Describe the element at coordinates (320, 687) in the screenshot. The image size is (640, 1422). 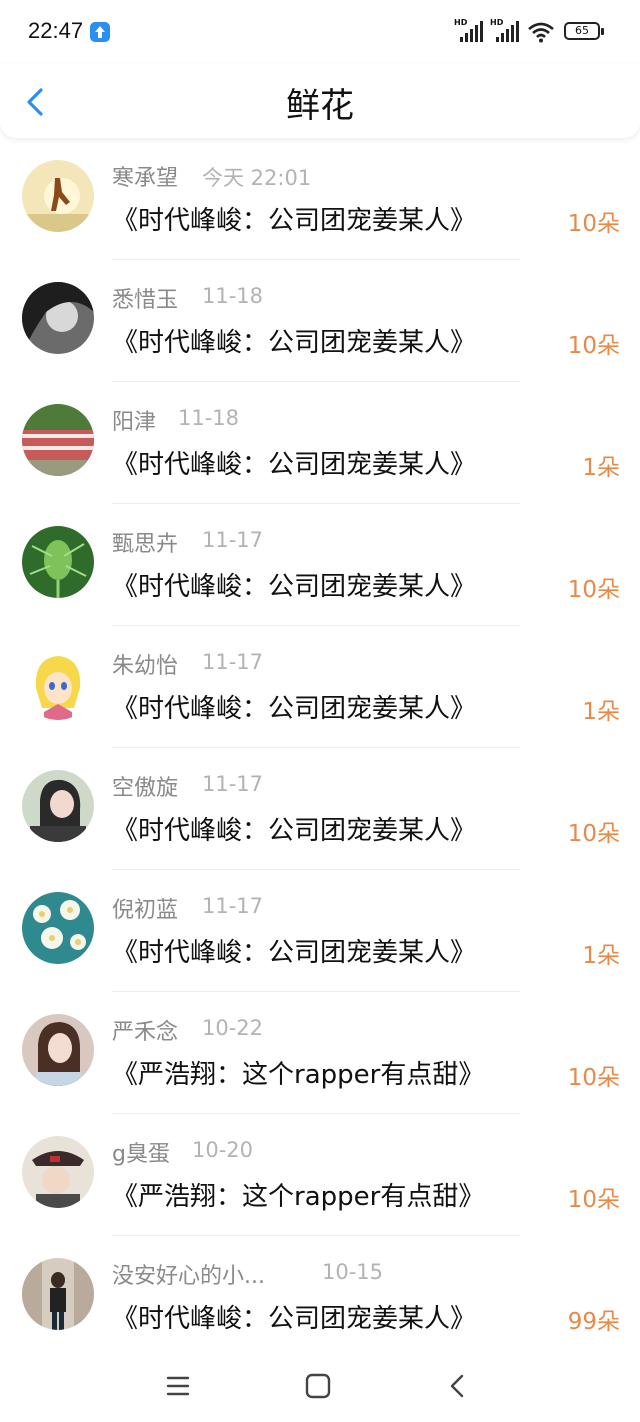
I see `list-item: 朱幼怡 11-17 《时代峰峻：公司团宠姜某人》 1朵` at that location.